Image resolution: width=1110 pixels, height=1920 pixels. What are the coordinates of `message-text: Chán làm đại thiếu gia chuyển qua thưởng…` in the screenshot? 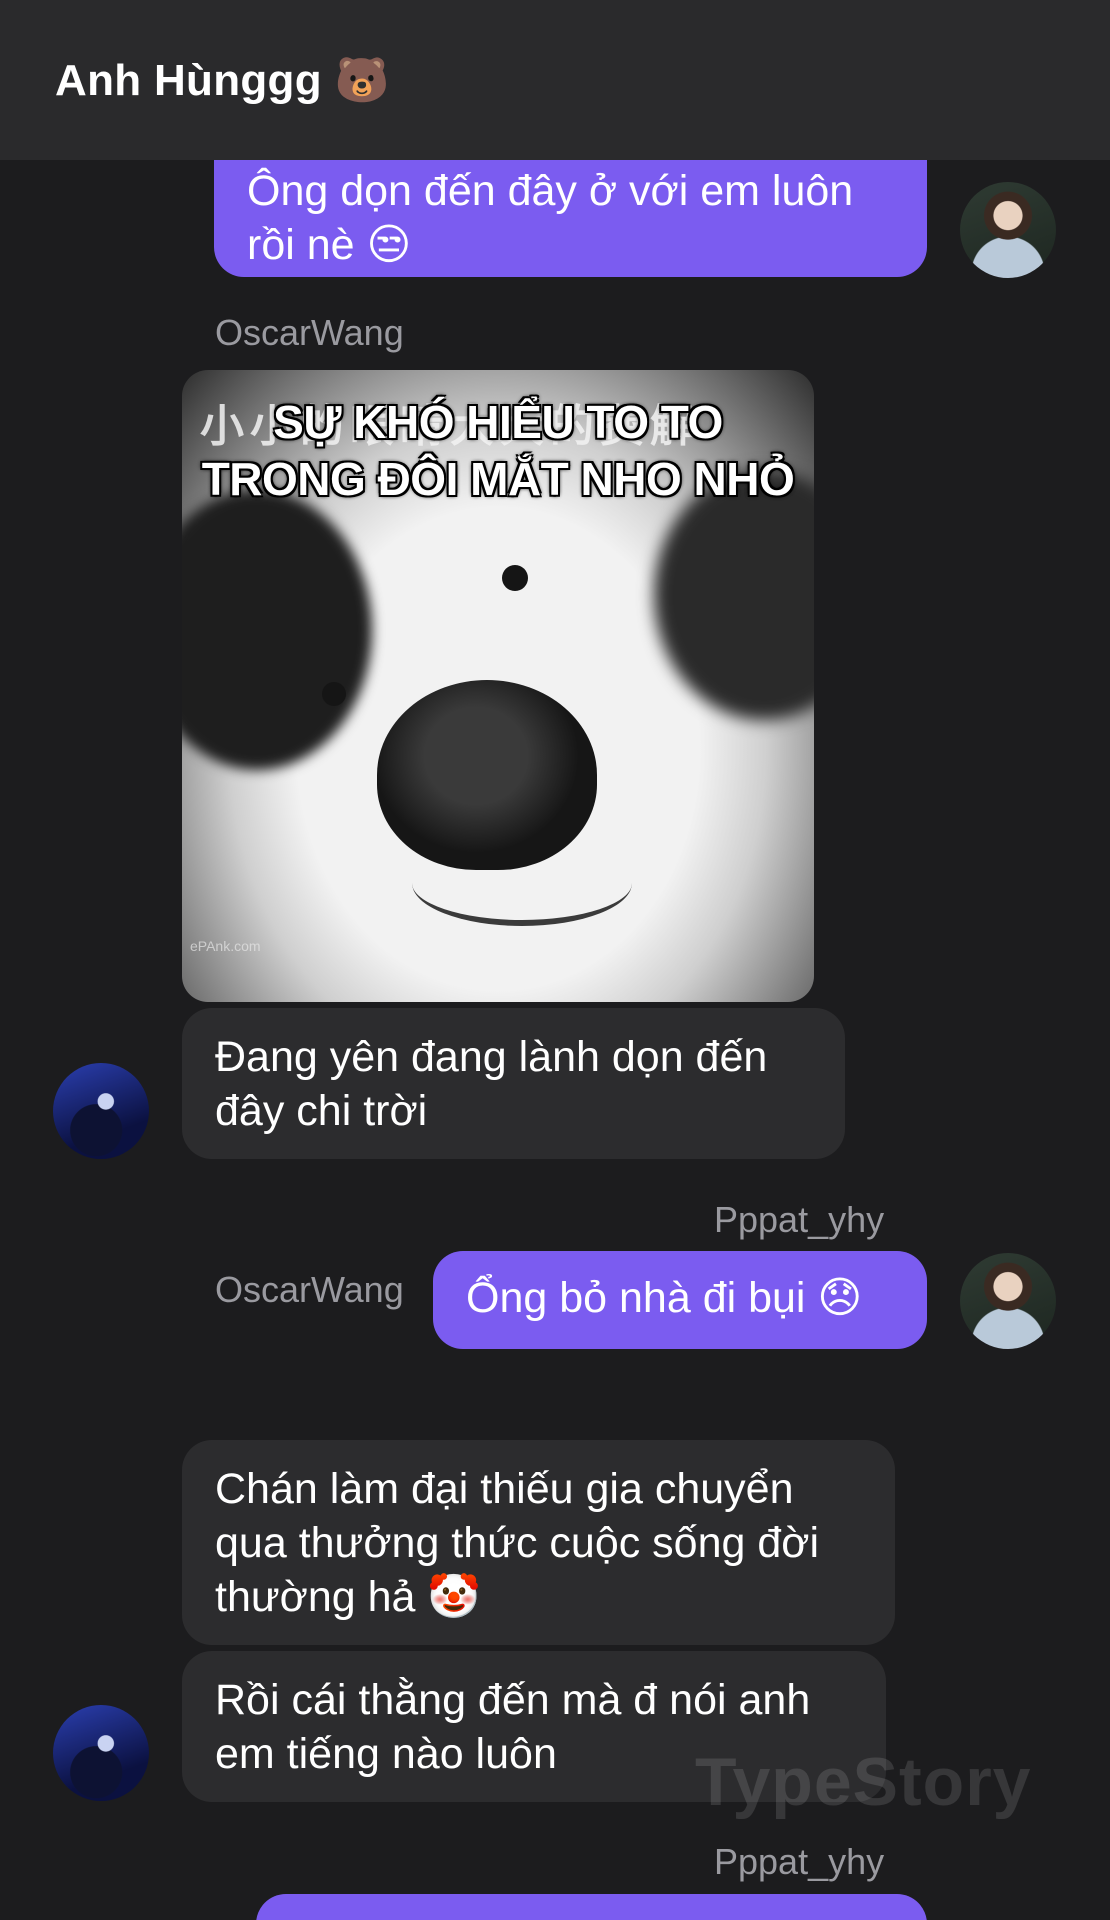 It's located at (517, 1543).